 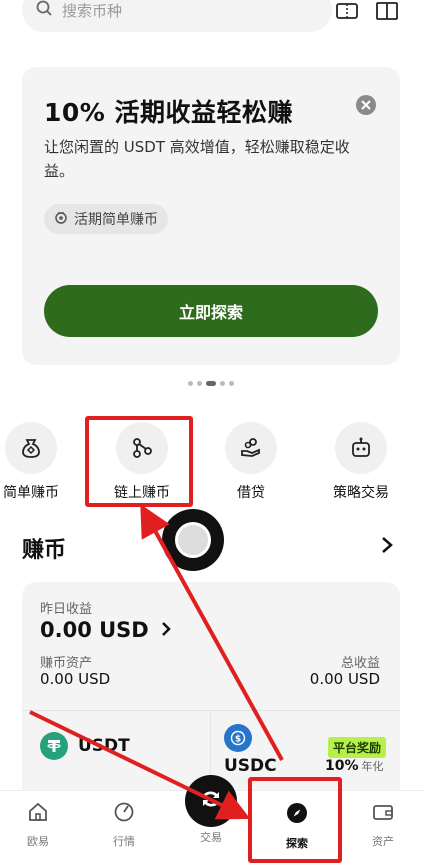 What do you see at coordinates (61, 219) in the screenshot?
I see `coin-bag-icon` at bounding box center [61, 219].